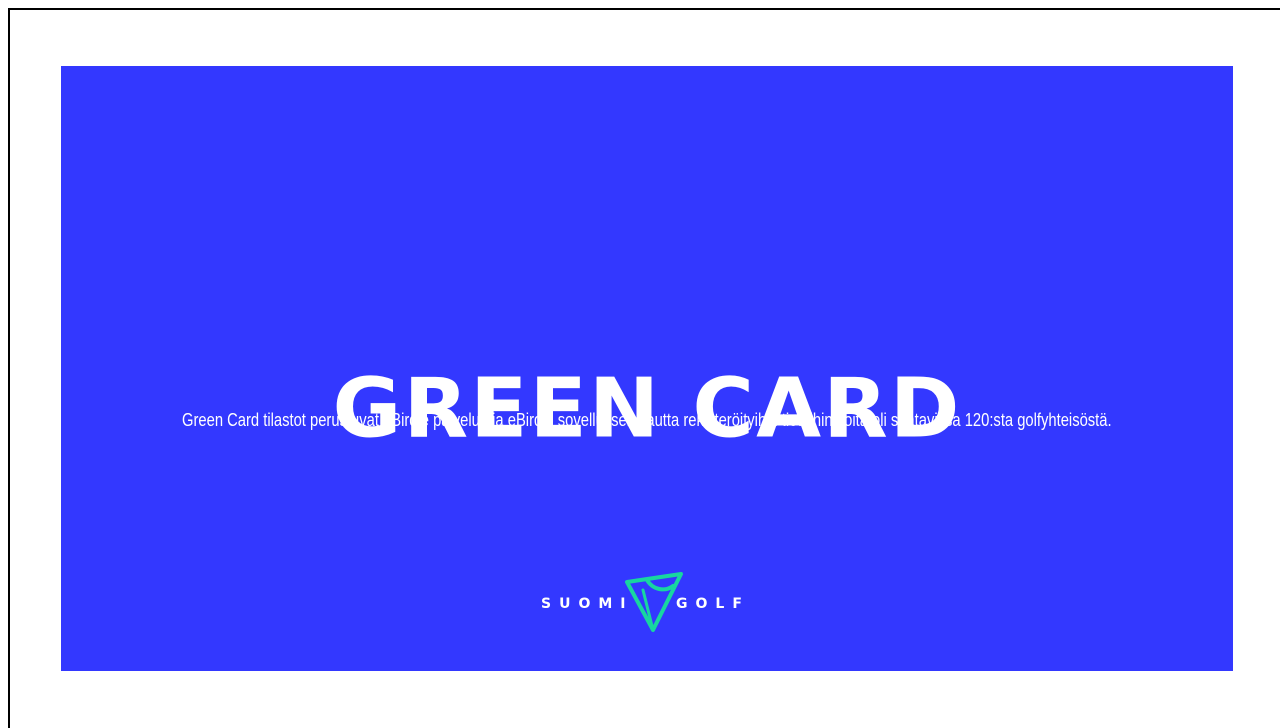  Describe the element at coordinates (646, 607) in the screenshot. I see `suomi-golf-logo: SUOMI GOLF` at that location.